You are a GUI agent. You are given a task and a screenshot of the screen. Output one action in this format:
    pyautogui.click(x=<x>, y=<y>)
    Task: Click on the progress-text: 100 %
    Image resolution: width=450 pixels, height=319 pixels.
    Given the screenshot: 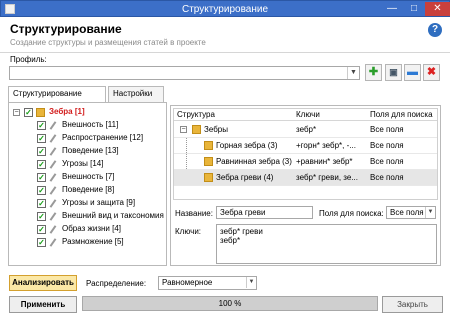 What is the action you would take?
    pyautogui.click(x=230, y=303)
    